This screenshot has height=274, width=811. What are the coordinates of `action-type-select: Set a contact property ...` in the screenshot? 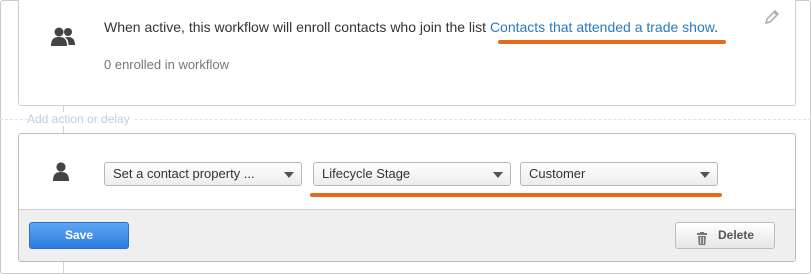 It's located at (203, 174).